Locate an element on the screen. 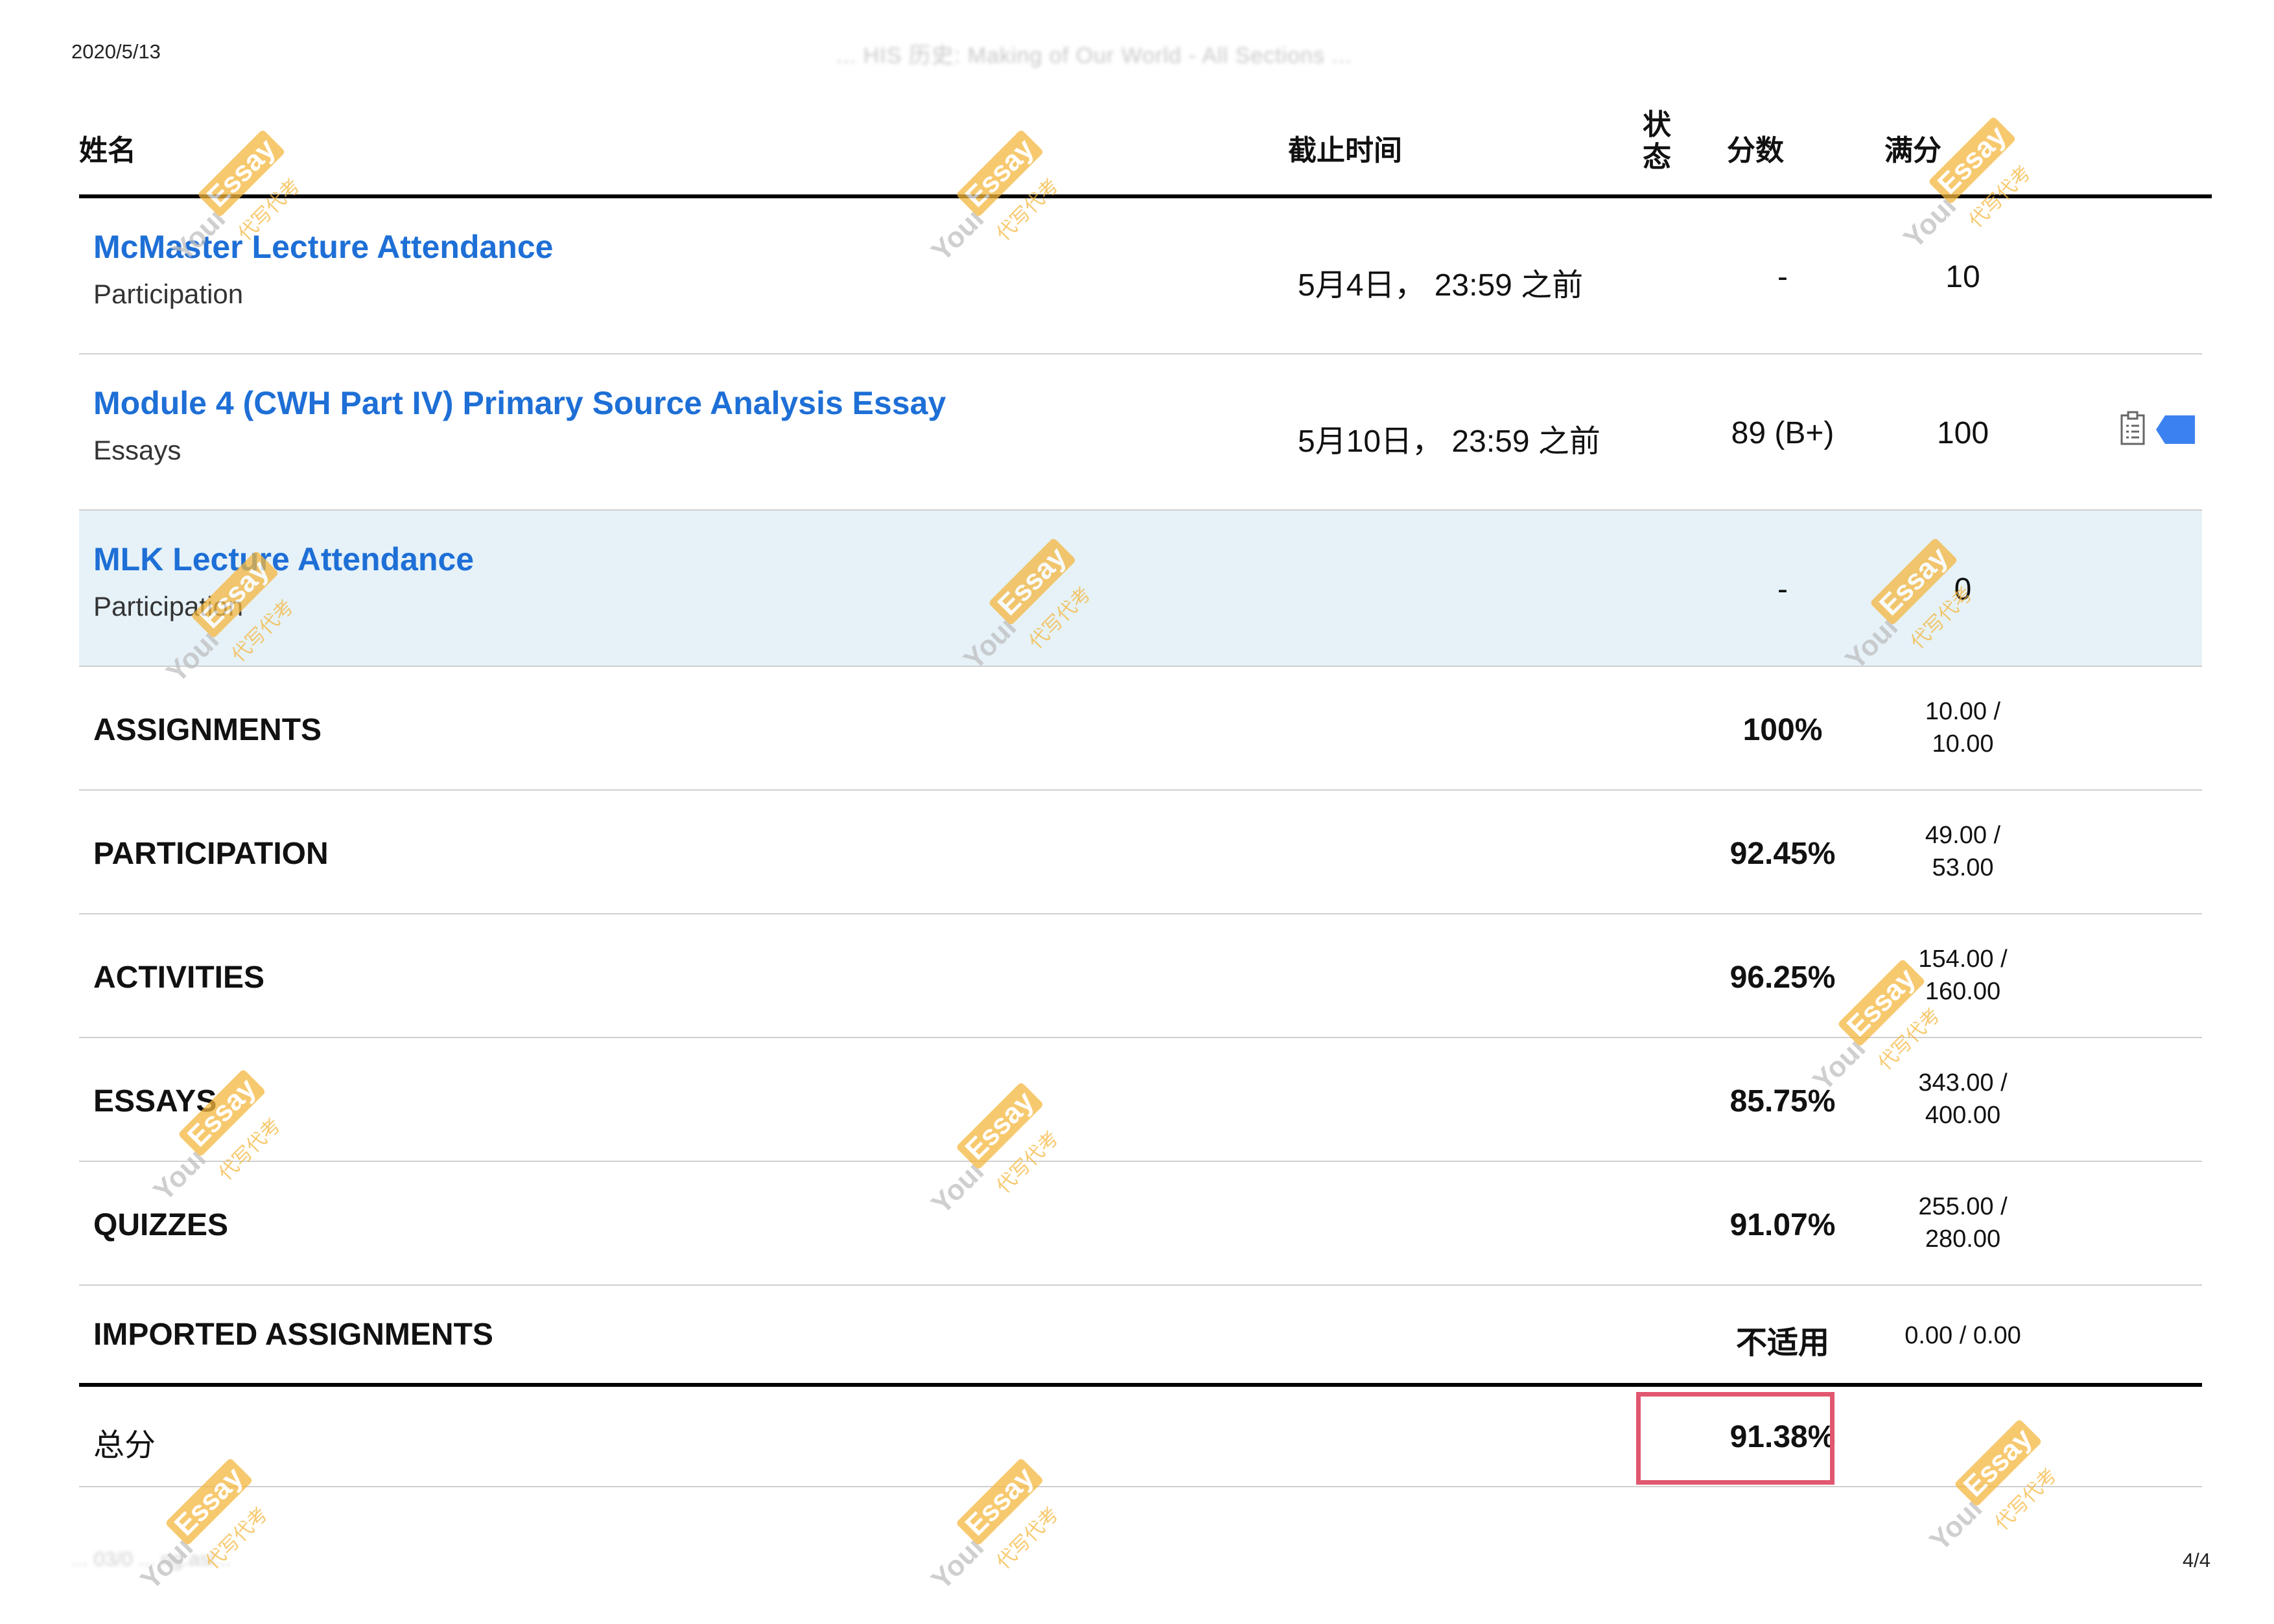 This screenshot has height=1624, width=2274. group-percent: 85.75% is located at coordinates (1782, 1101).